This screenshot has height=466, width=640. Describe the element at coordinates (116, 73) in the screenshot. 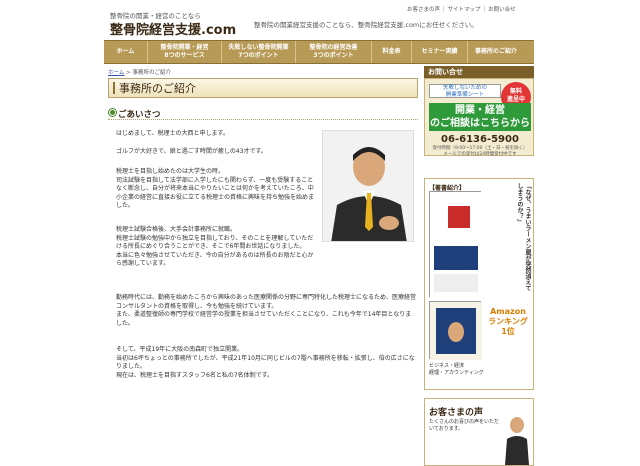

I see `breadcrumb-home: ホーム` at that location.